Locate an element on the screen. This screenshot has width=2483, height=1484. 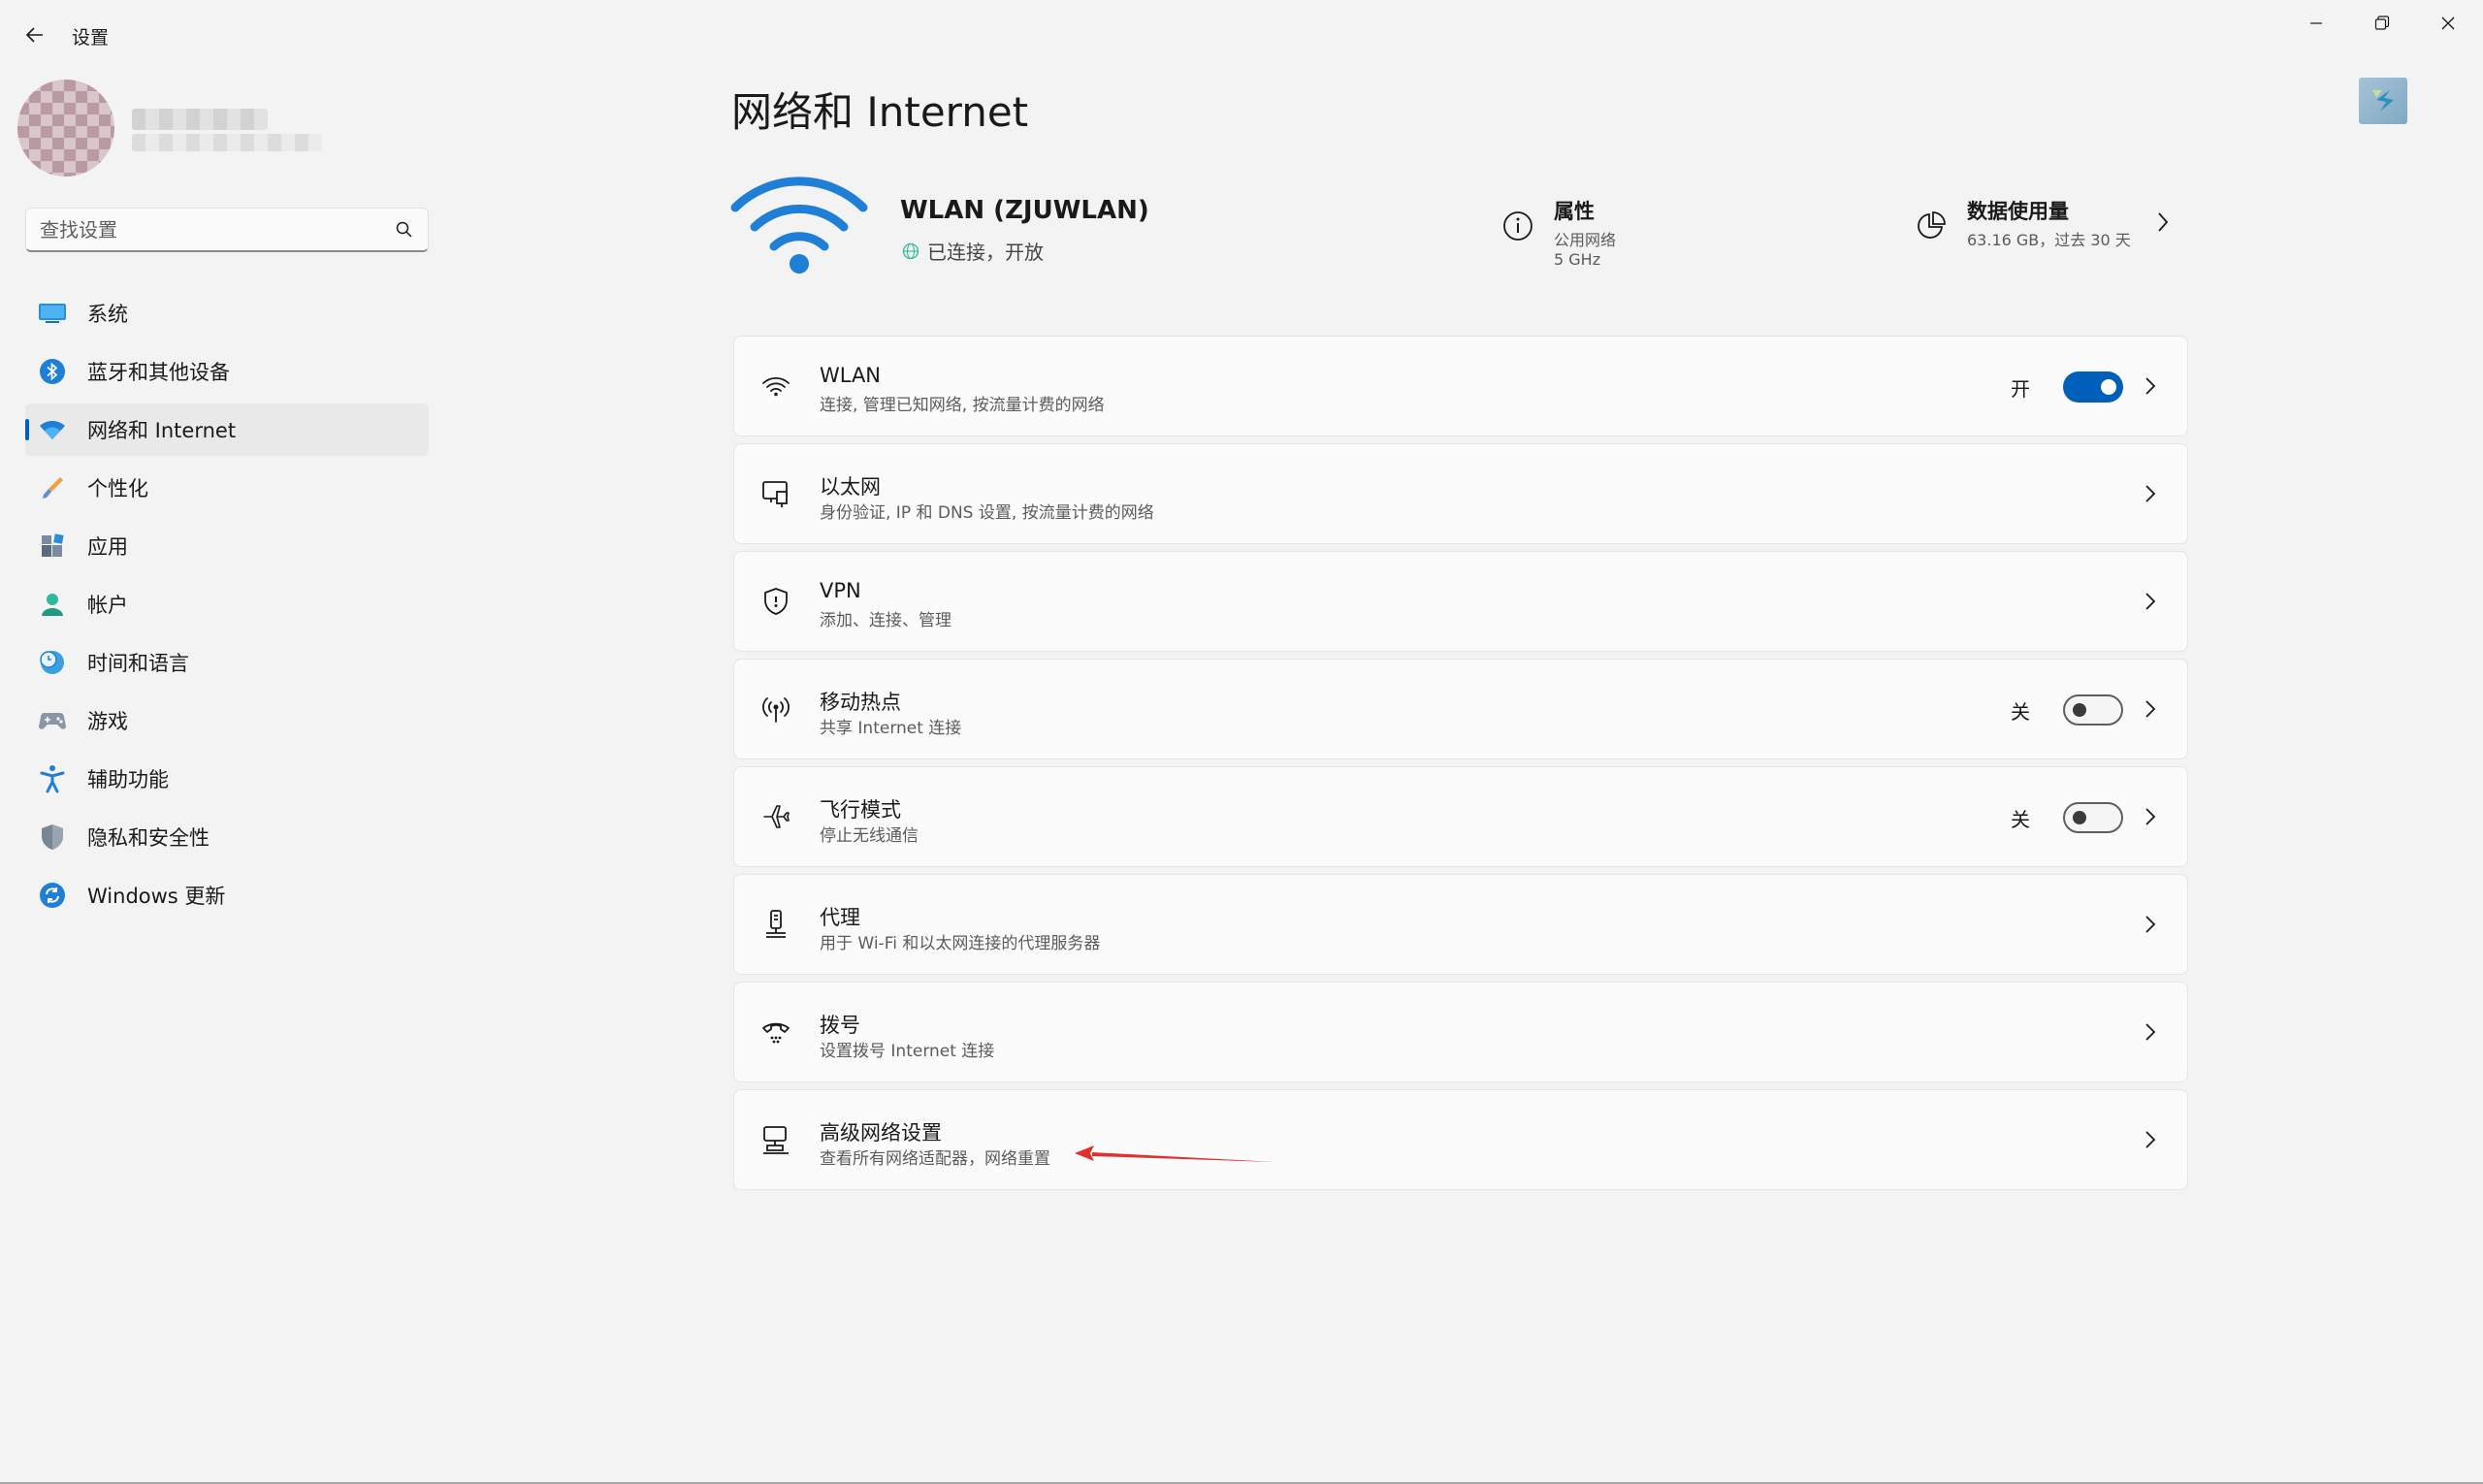
sidebar-item-label: 应用 is located at coordinates (108, 547).